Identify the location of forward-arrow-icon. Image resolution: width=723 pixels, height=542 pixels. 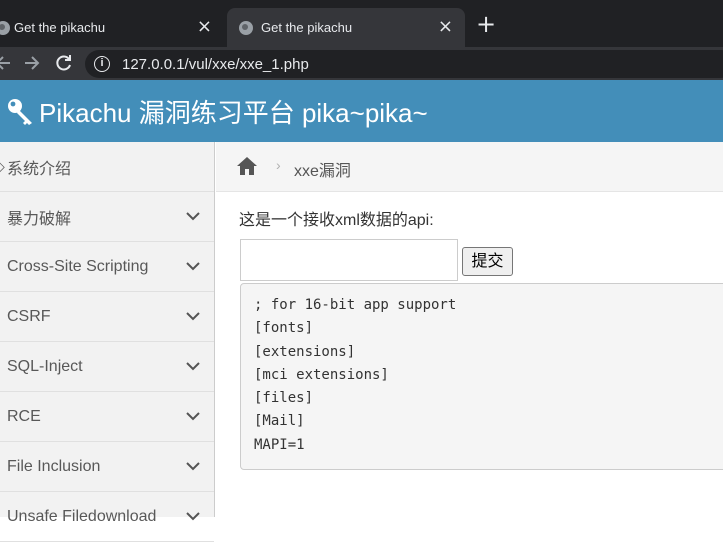
(32, 63).